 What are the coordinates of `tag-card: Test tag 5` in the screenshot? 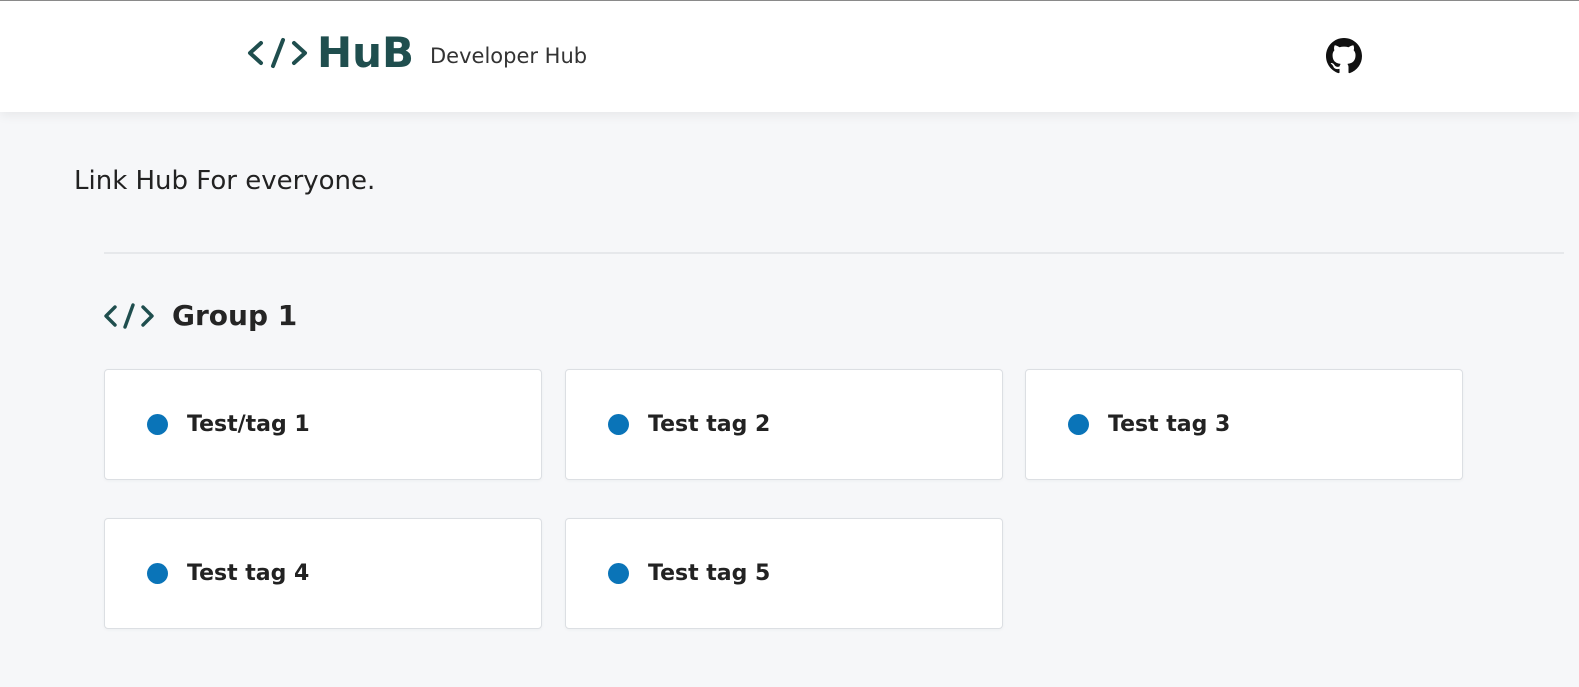 It's located at (784, 573).